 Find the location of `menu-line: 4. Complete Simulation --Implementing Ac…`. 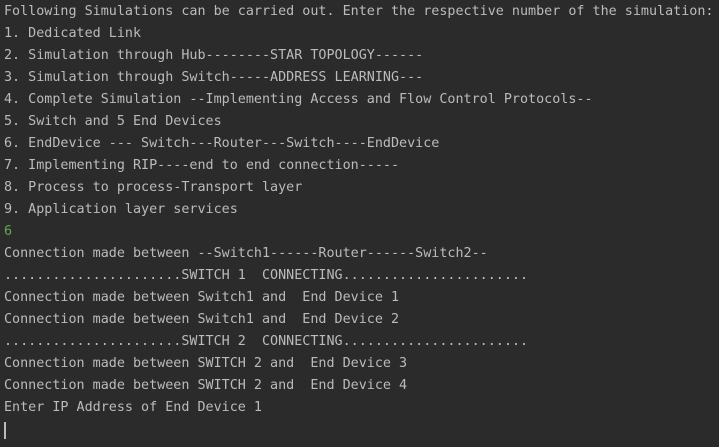

menu-line: 4. Complete Simulation --Implementing Ac… is located at coordinates (298, 99).